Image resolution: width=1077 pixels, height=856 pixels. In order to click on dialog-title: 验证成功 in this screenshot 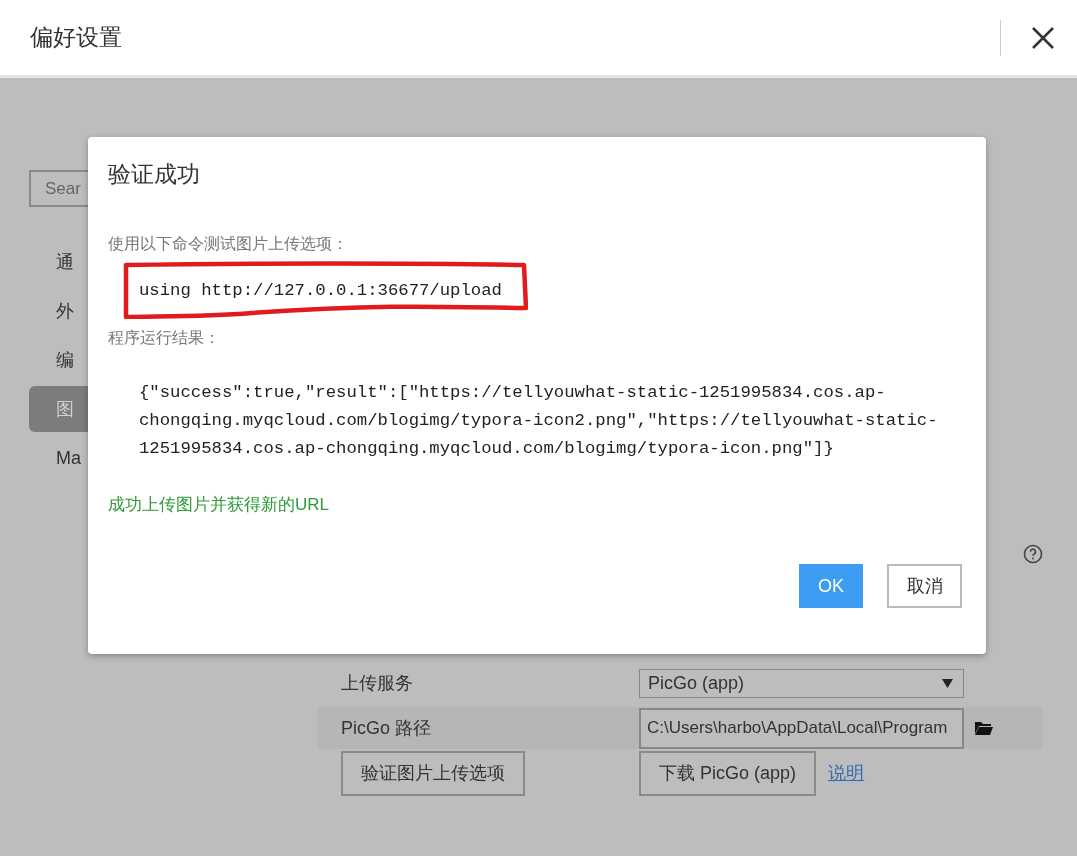, I will do `click(154, 174)`.